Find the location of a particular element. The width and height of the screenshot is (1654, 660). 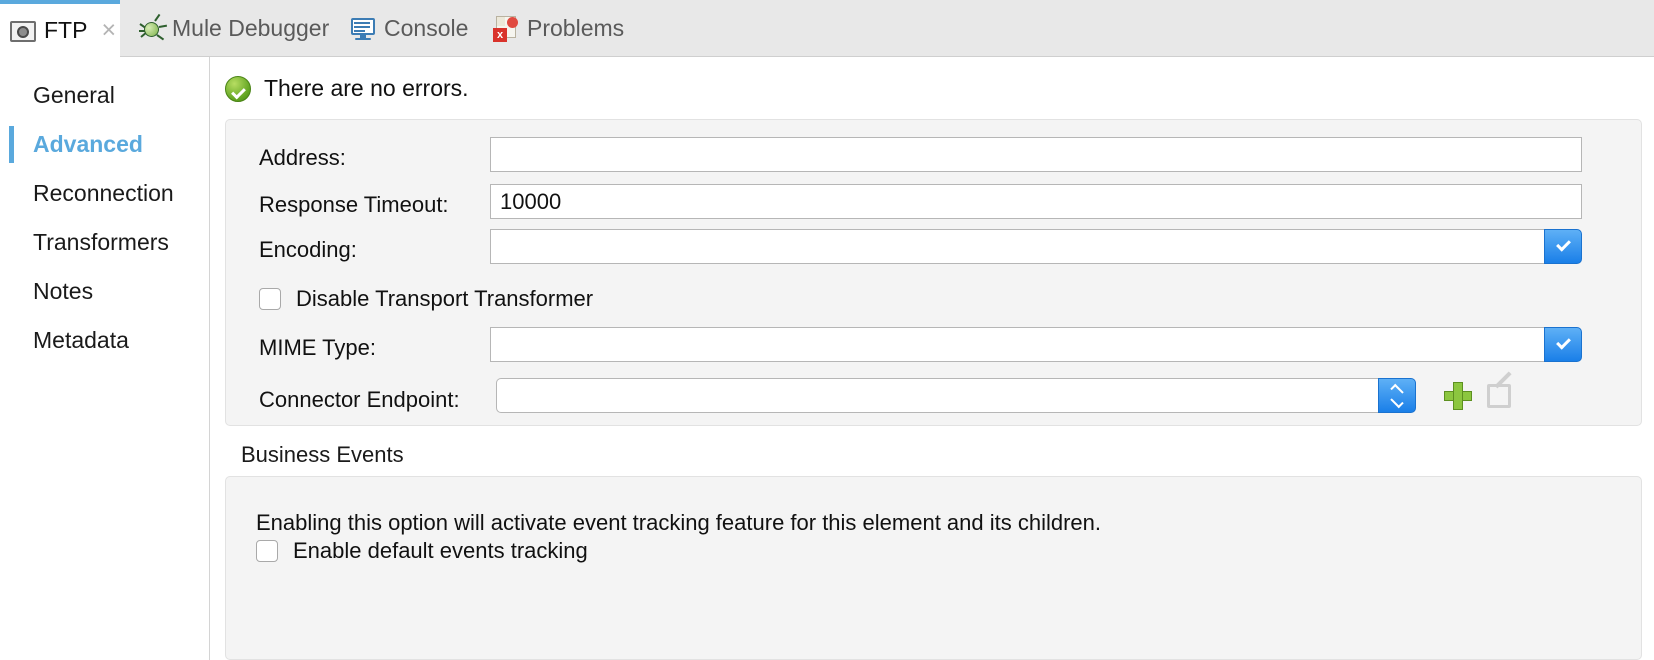

sidebar-item-general: General is located at coordinates (104, 95).